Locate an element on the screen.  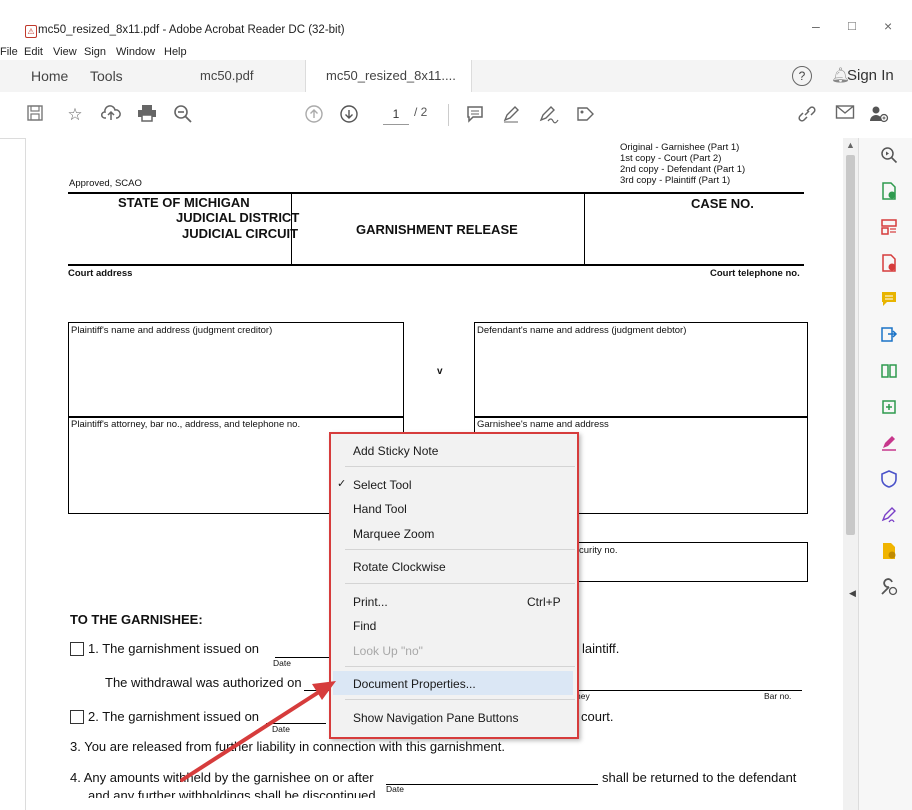
comment-icon is located at coordinates (475, 115).